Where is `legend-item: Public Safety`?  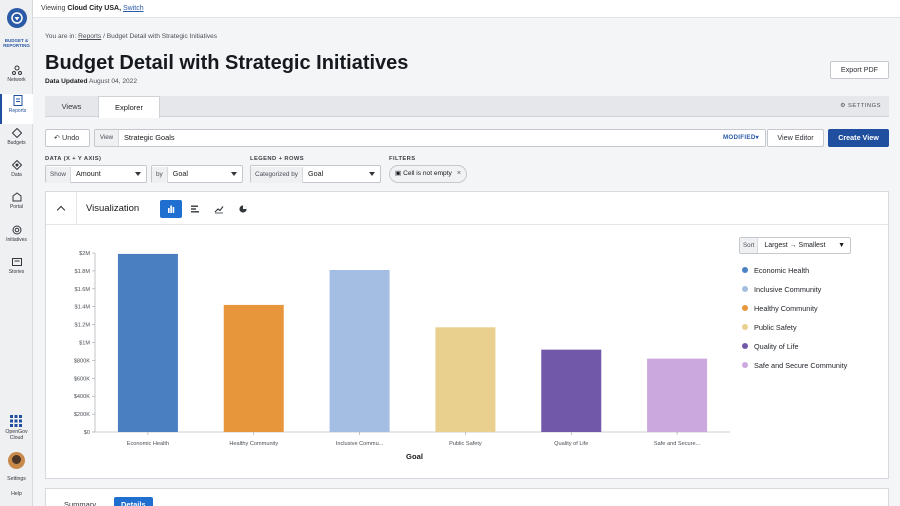
legend-item: Public Safety is located at coordinates (769, 327).